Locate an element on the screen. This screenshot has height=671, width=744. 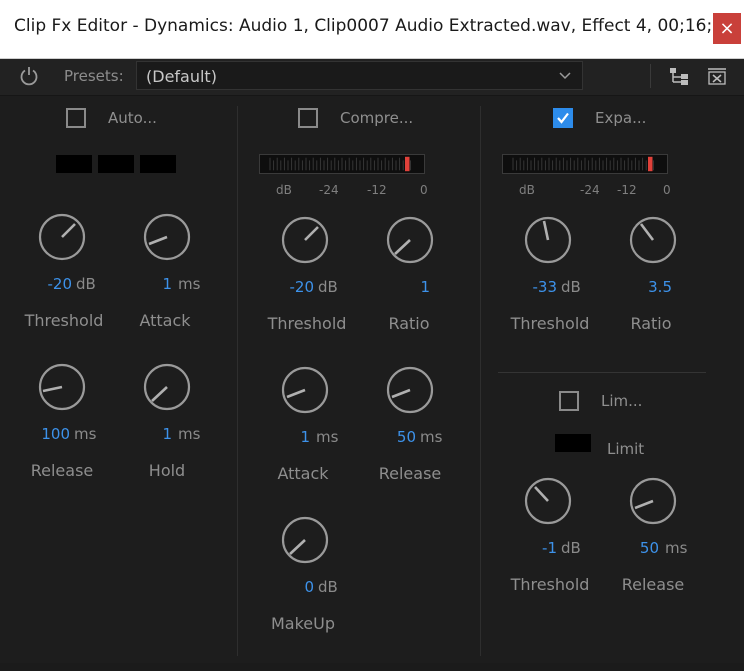
compressor-level-meter is located at coordinates (342, 164).